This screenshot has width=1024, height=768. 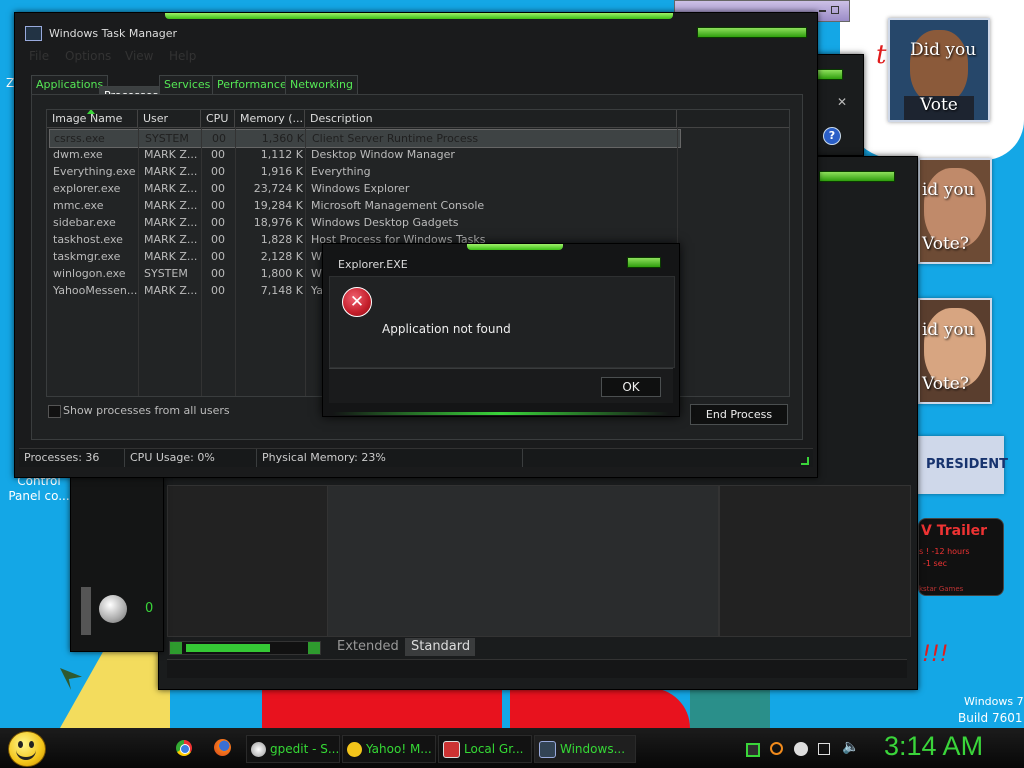 I want to click on smiley-mouth, so click(x=26, y=754).